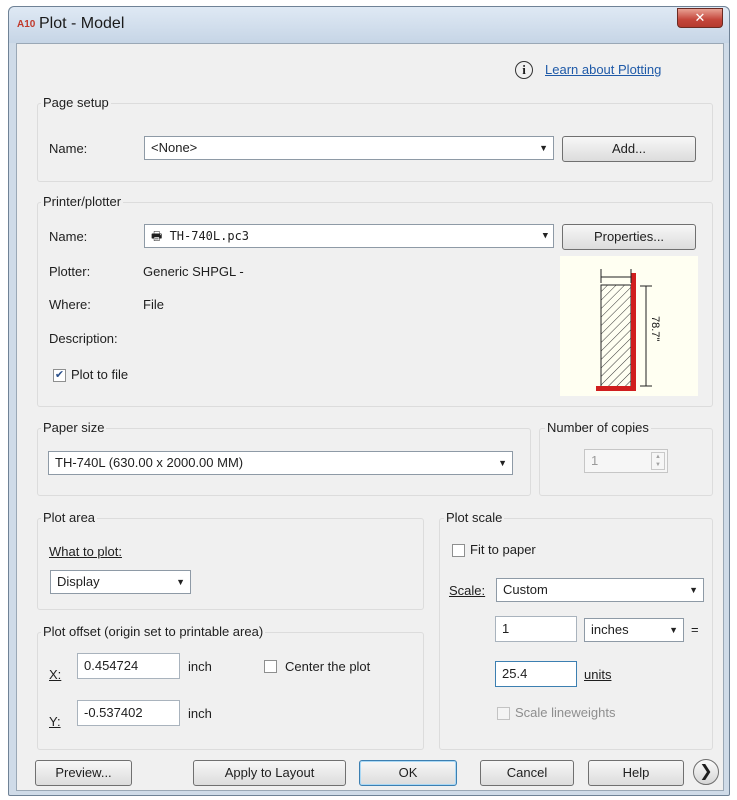  Describe the element at coordinates (78, 581) in the screenshot. I see `what-to-plot-value: Display` at that location.